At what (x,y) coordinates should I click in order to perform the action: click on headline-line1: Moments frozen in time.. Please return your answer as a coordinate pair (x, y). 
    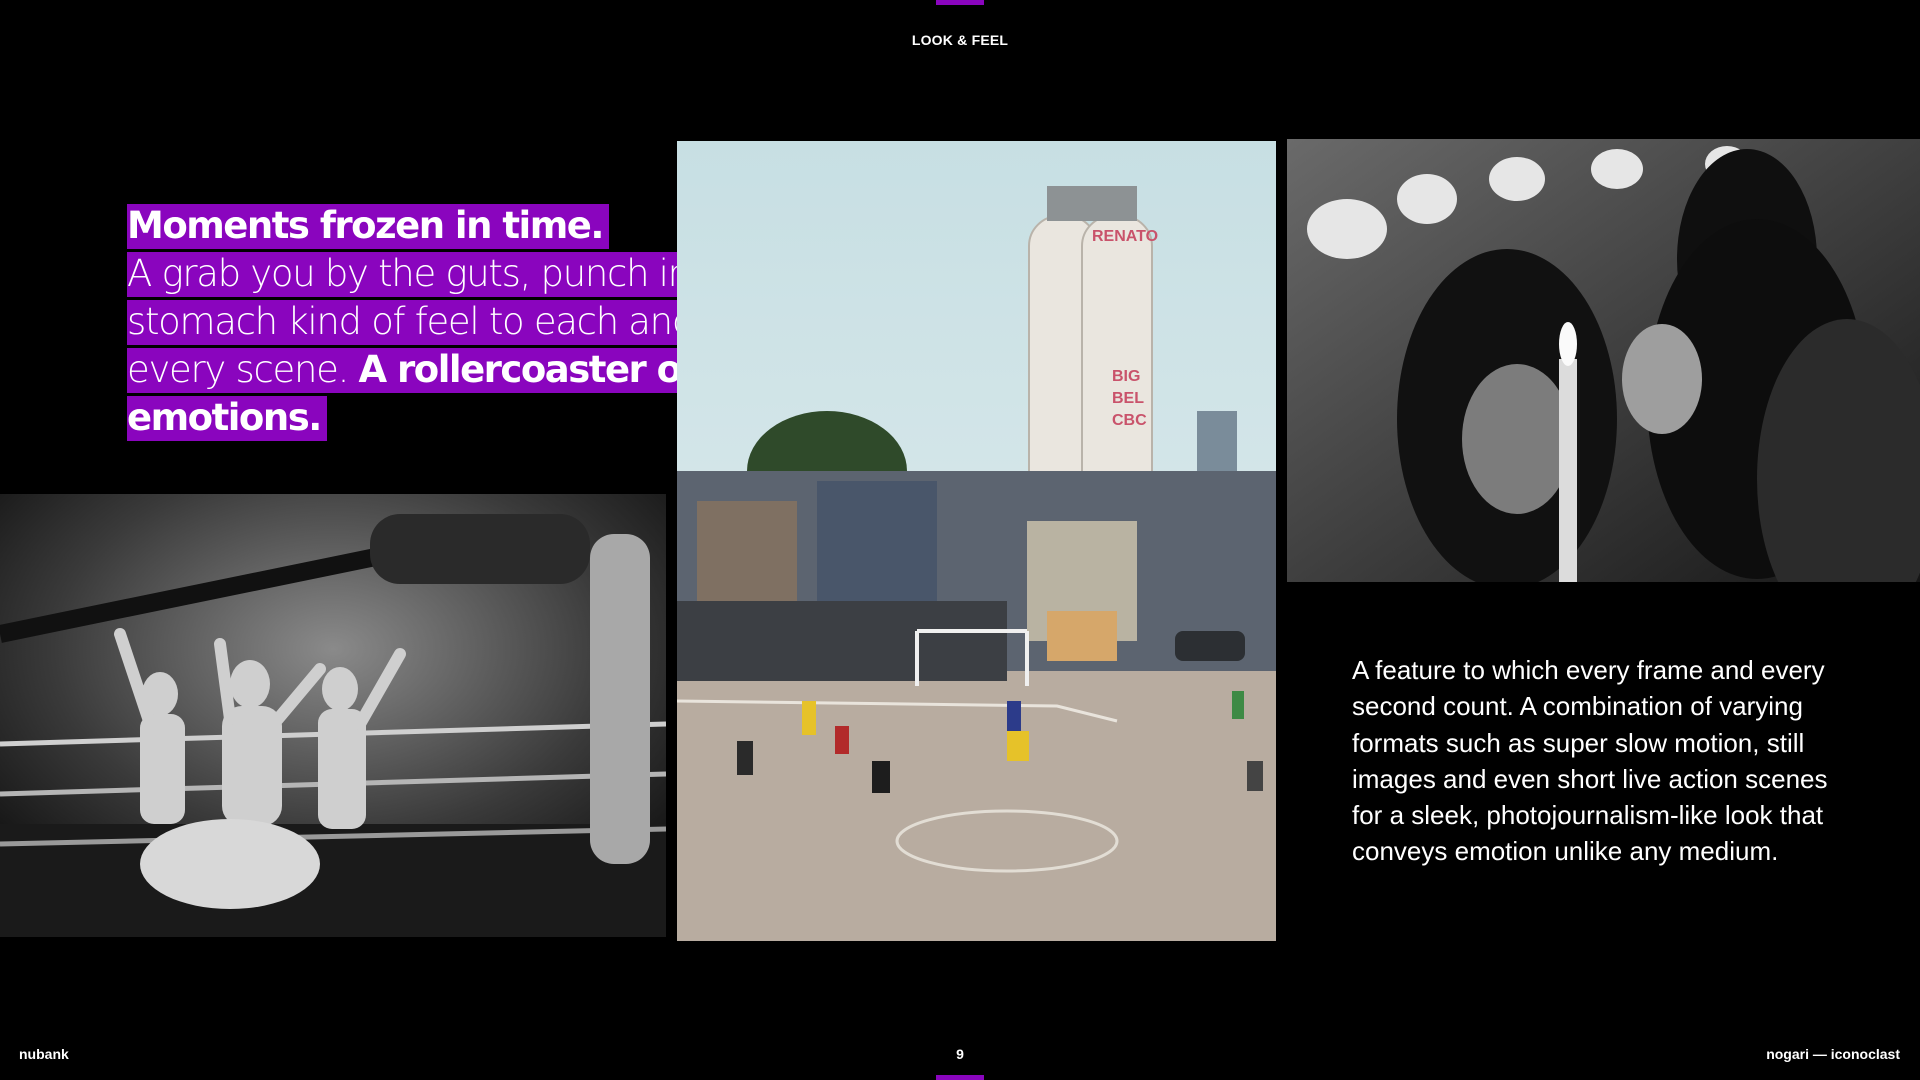
    Looking at the image, I should click on (368, 226).